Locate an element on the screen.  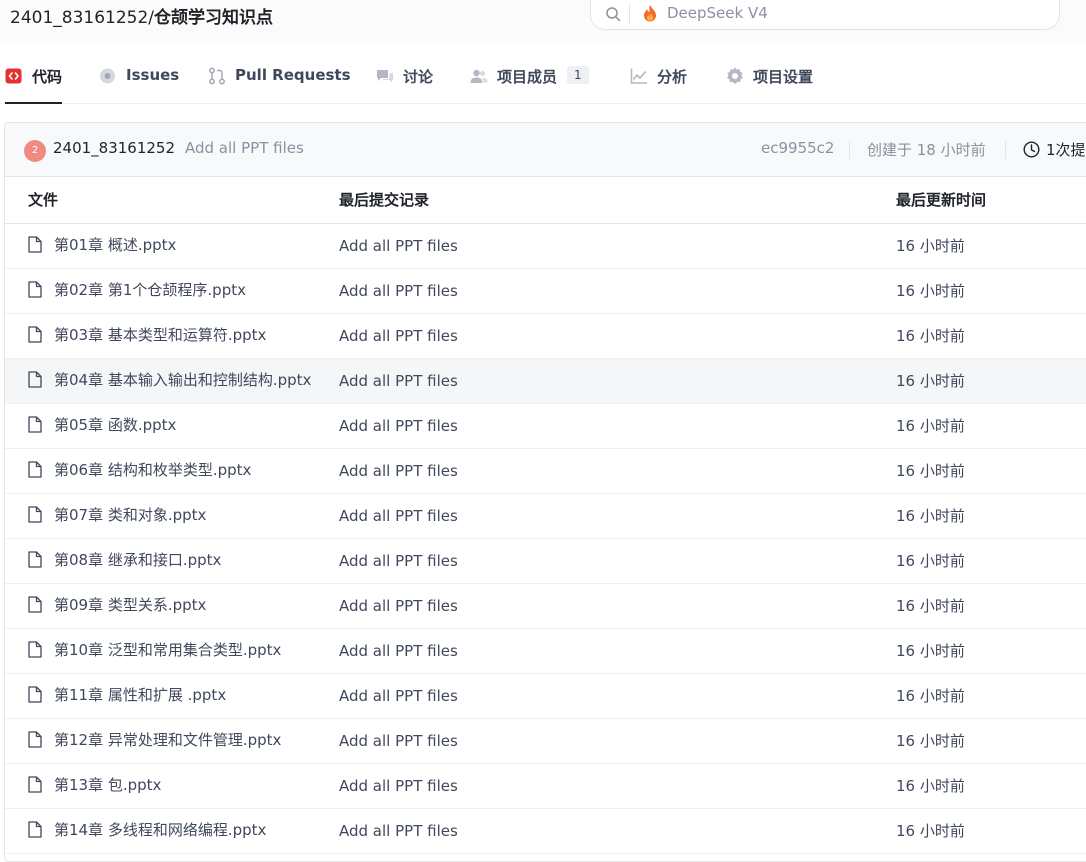
settings-gear-icon is located at coordinates (735, 75).